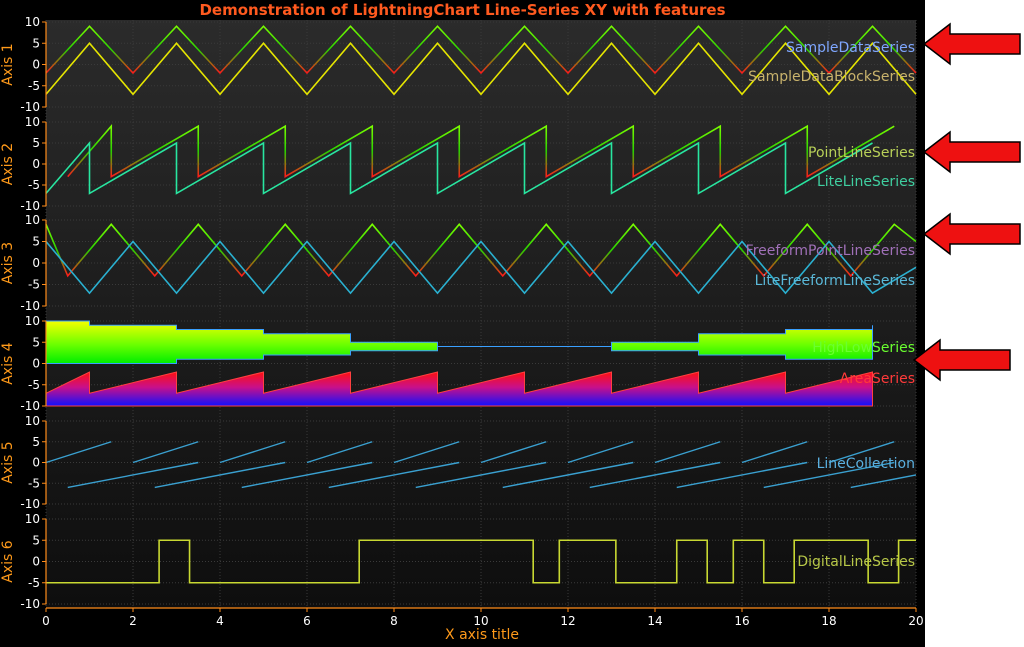  Describe the element at coordinates (133, 621) in the screenshot. I see `x-tick-label: 2` at that location.